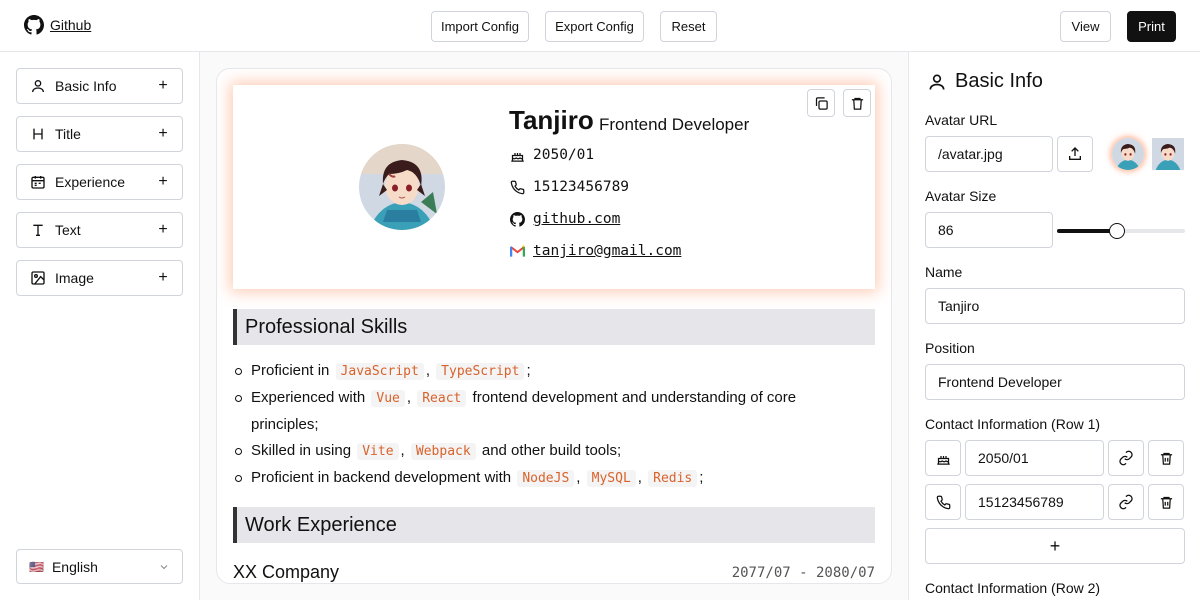  What do you see at coordinates (1055, 306) in the screenshot?
I see `name-input: Tanjiro` at bounding box center [1055, 306].